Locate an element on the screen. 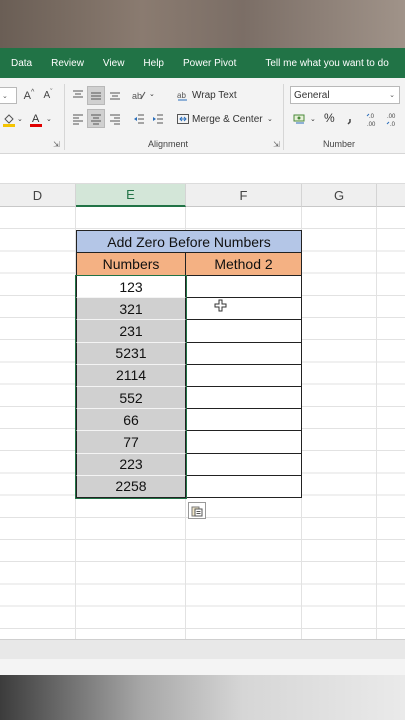  status-bar is located at coordinates (202, 667).